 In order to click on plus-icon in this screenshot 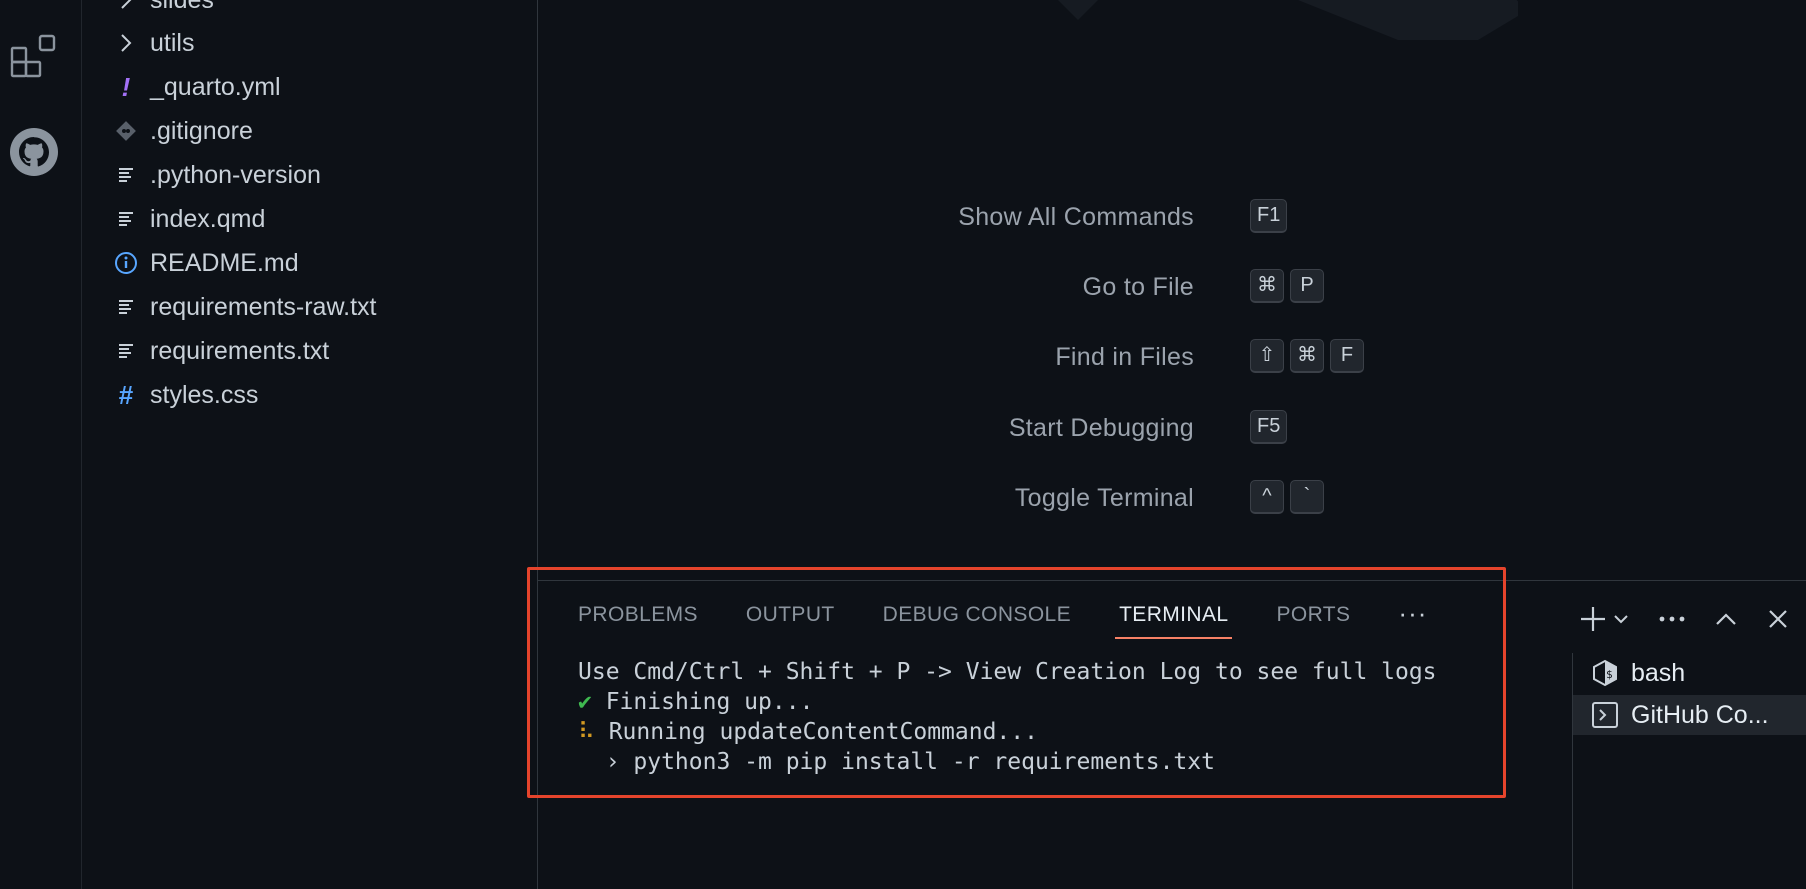, I will do `click(1593, 619)`.